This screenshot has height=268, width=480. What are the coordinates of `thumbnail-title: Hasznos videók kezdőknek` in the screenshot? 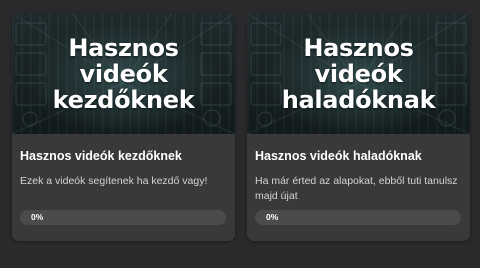 It's located at (123, 74).